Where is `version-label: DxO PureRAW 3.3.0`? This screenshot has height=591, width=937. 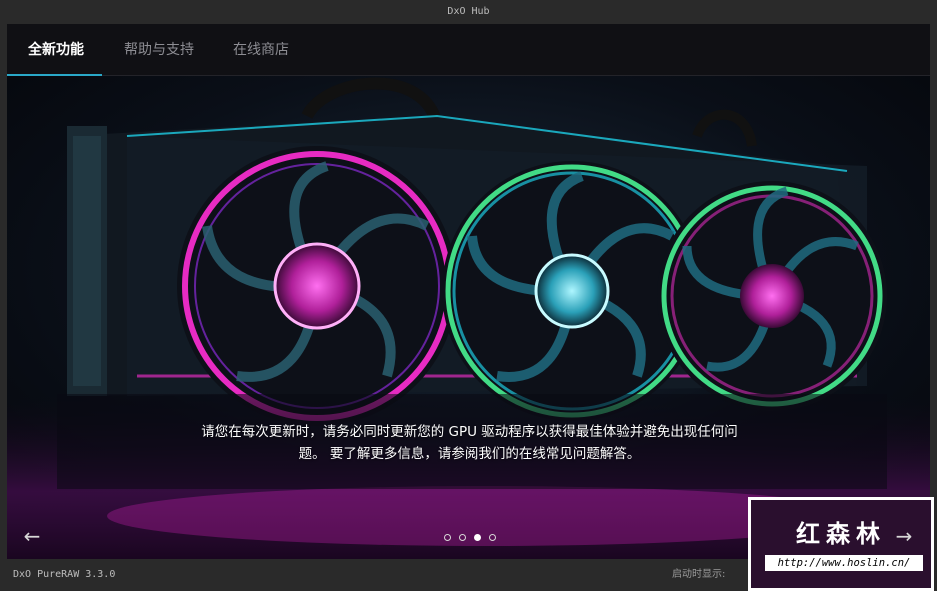 version-label: DxO PureRAW 3.3.0 is located at coordinates (64, 574).